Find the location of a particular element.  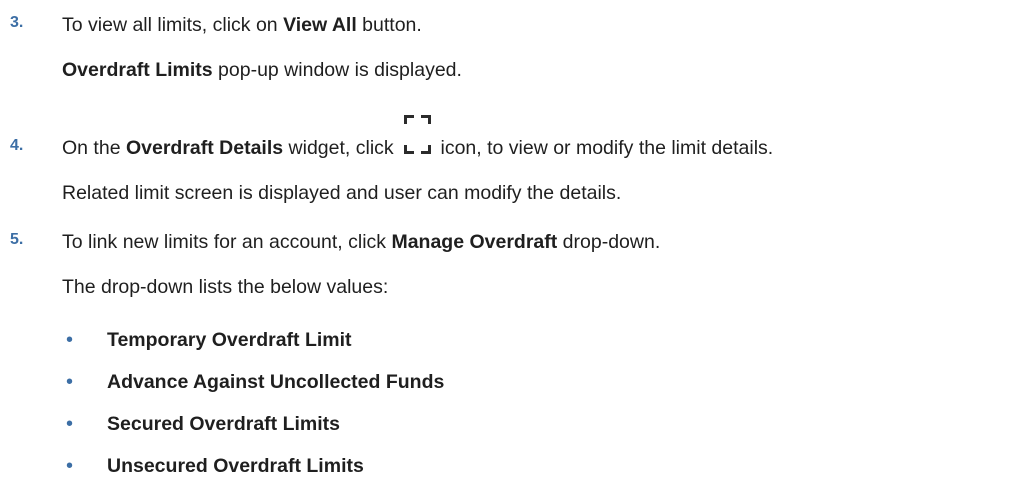

list-item: • Secured Overdraft Limits is located at coordinates (517, 424).